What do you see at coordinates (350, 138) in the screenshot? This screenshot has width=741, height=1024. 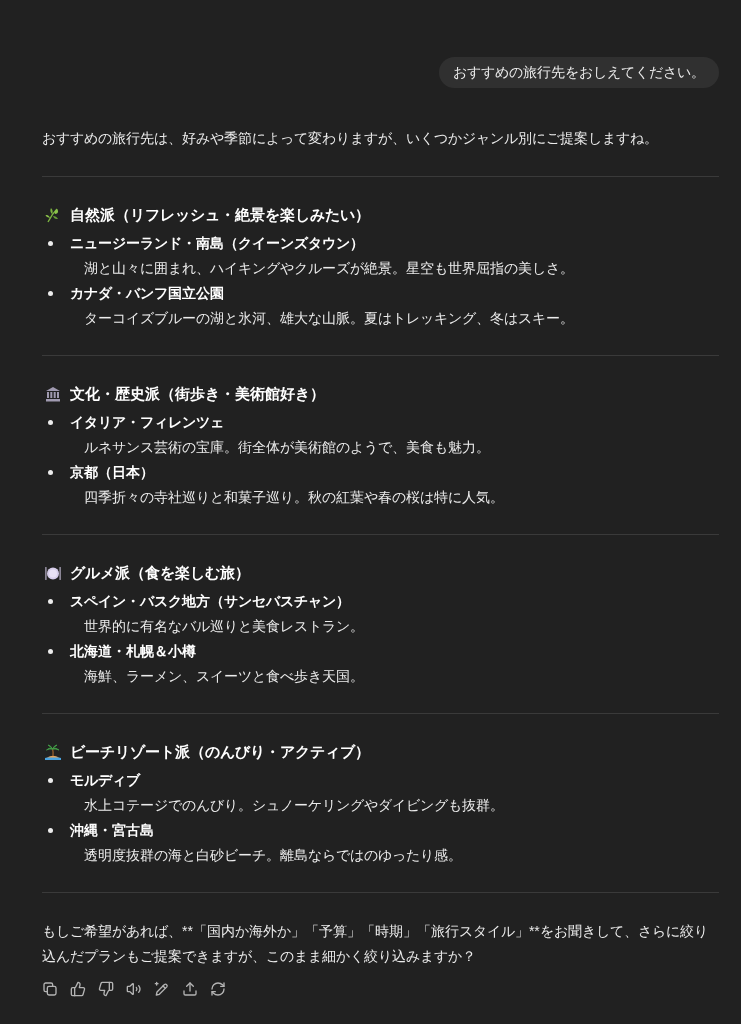 I see `intro-text: おすすめの旅行先は、好みや季節によって変わりますが、いくつかジャンル別にご提案しますね。` at bounding box center [350, 138].